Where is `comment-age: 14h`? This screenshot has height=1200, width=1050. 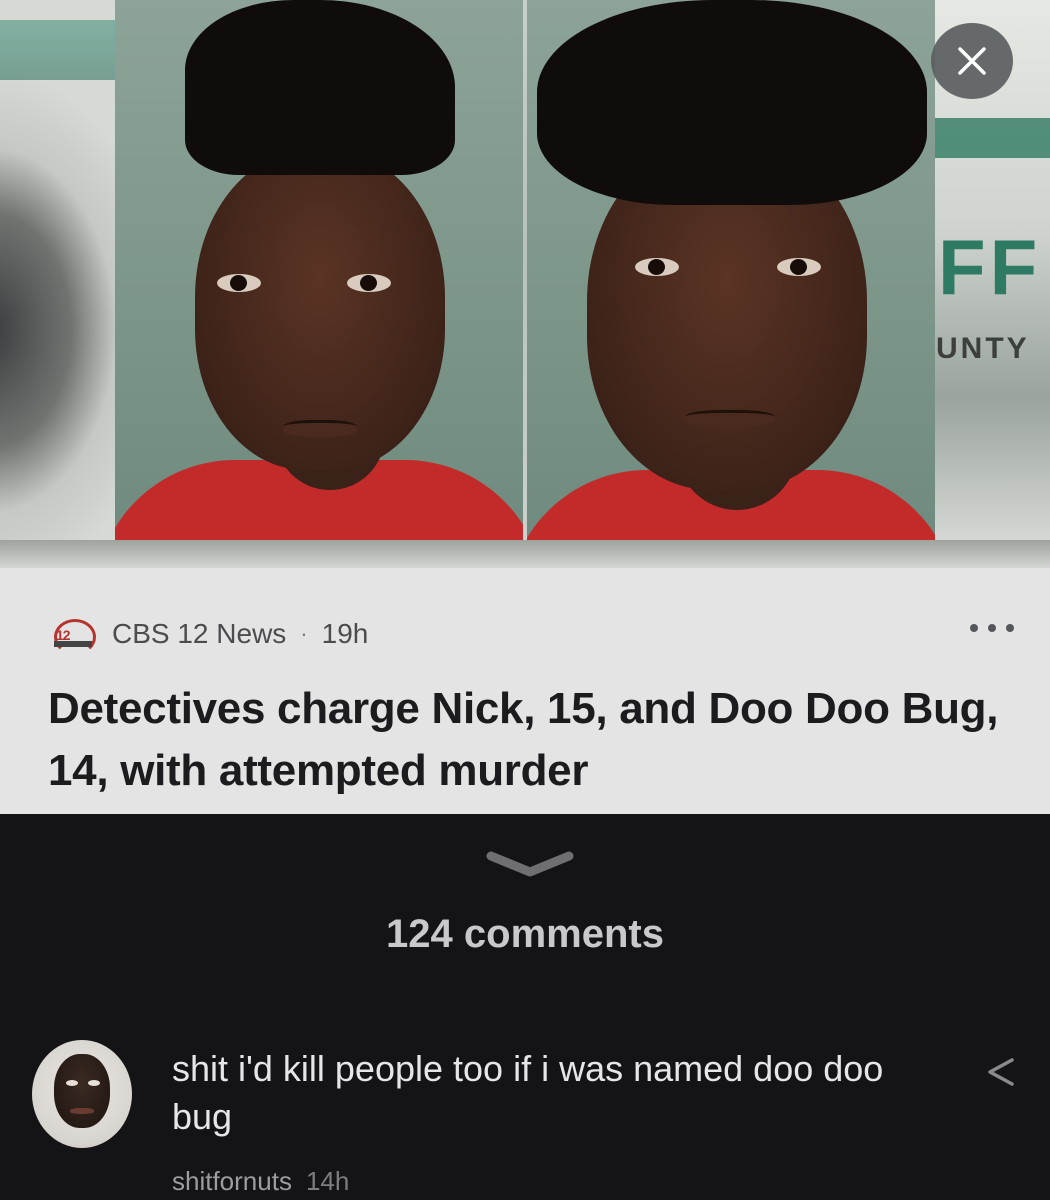
comment-age: 14h is located at coordinates (327, 1181).